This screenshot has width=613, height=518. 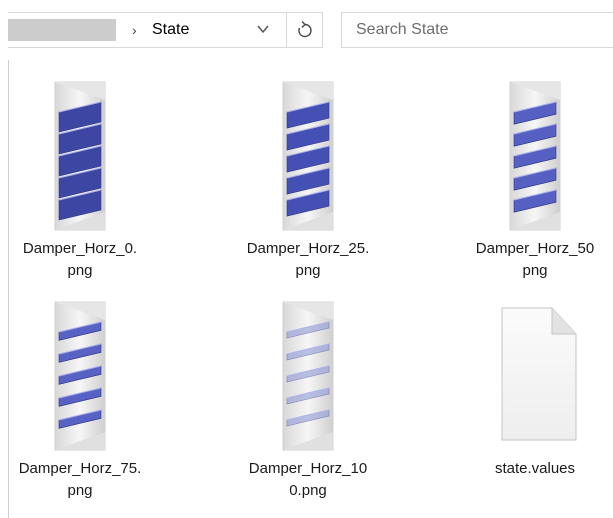 What do you see at coordinates (263, 29) in the screenshot?
I see `history-dropdown-icon` at bounding box center [263, 29].